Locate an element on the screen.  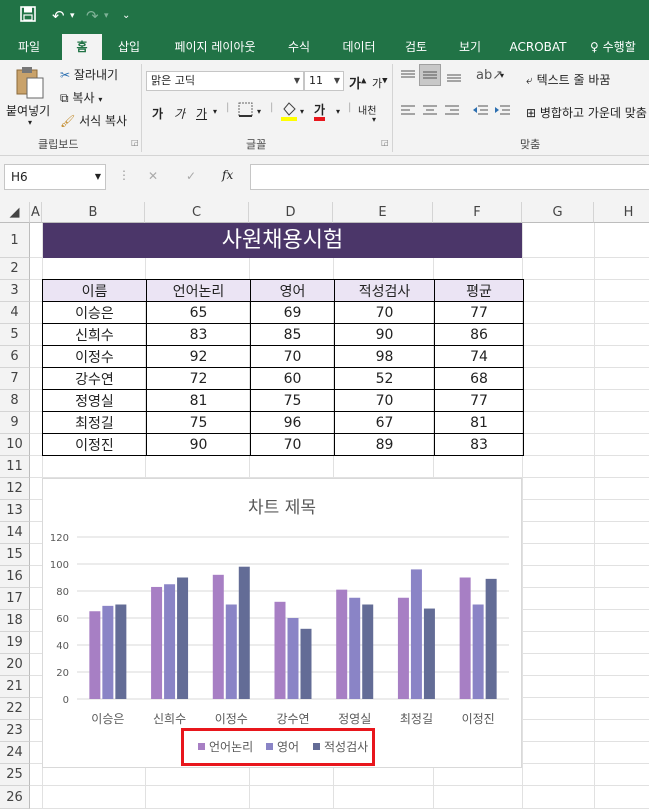
table-cell: 69 is located at coordinates (292, 312).